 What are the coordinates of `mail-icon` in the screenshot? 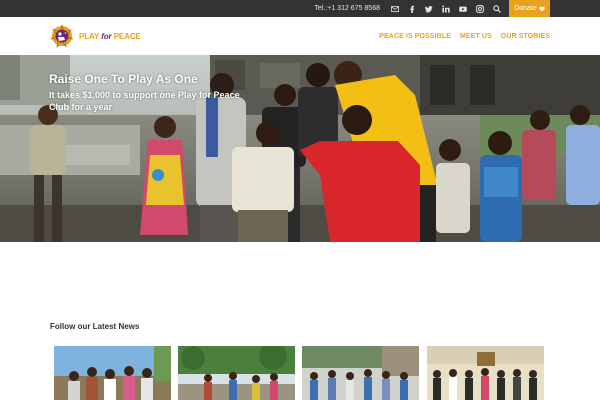 It's located at (394, 8).